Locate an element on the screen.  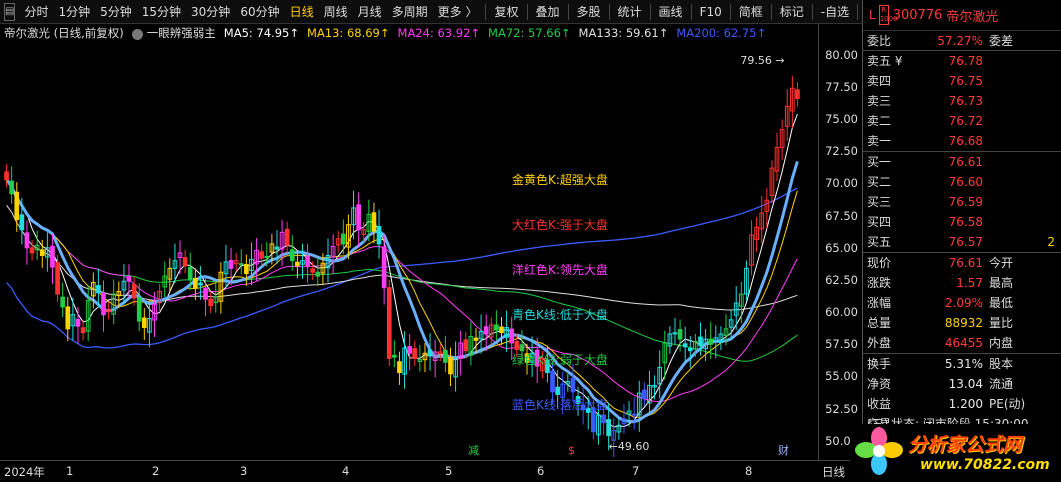
bid-row: 买二 76.60 is located at coordinates (962, 182).